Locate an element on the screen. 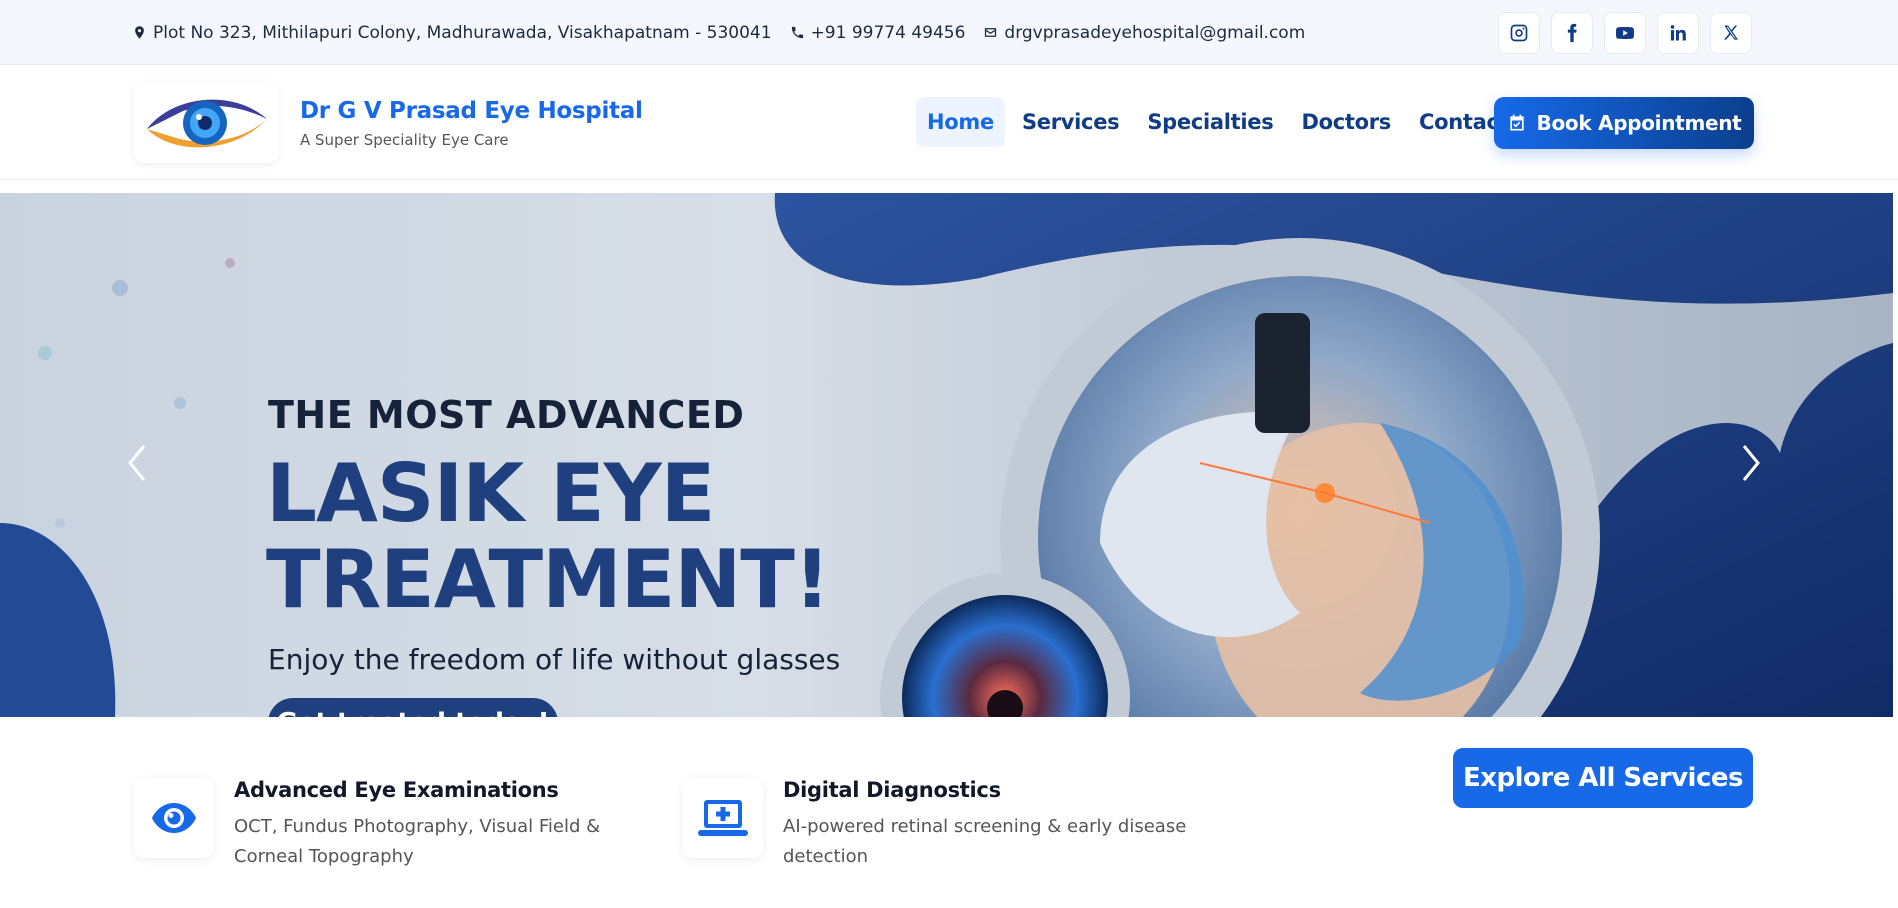 This screenshot has width=1898, height=908. linkedin-button is located at coordinates (1678, 33).